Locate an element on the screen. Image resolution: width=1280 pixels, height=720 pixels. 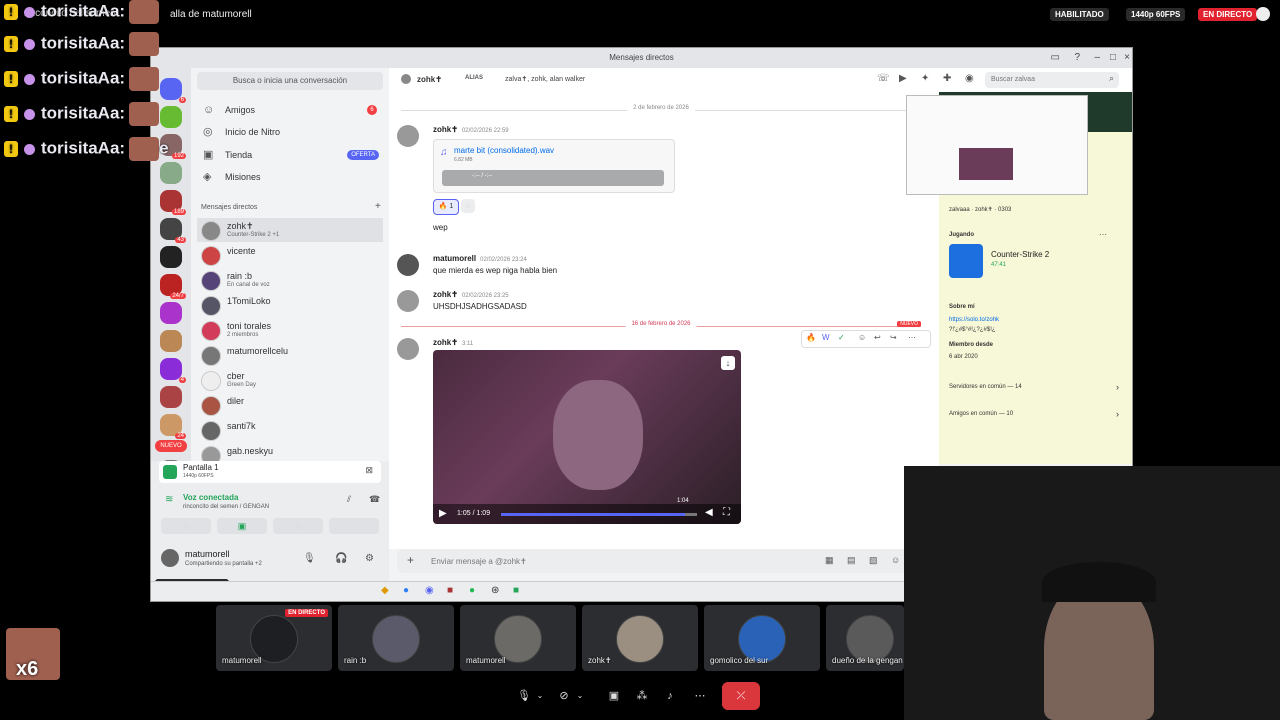
play-icon: ▶ is located at coordinates (443, 513).